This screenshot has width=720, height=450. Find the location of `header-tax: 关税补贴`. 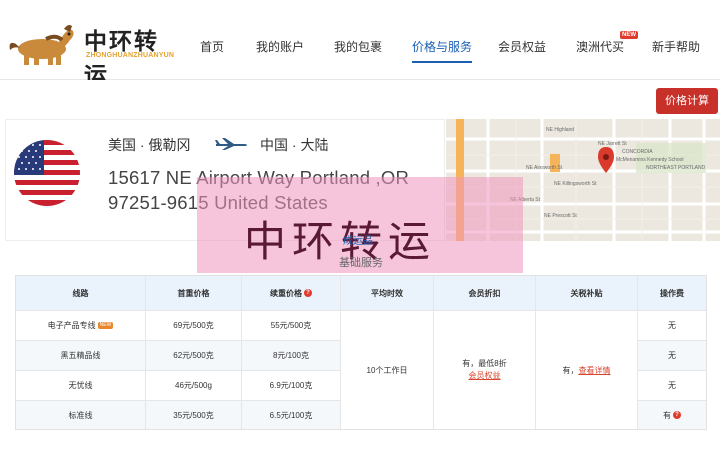

header-tax: 关税补贴 is located at coordinates (587, 293).